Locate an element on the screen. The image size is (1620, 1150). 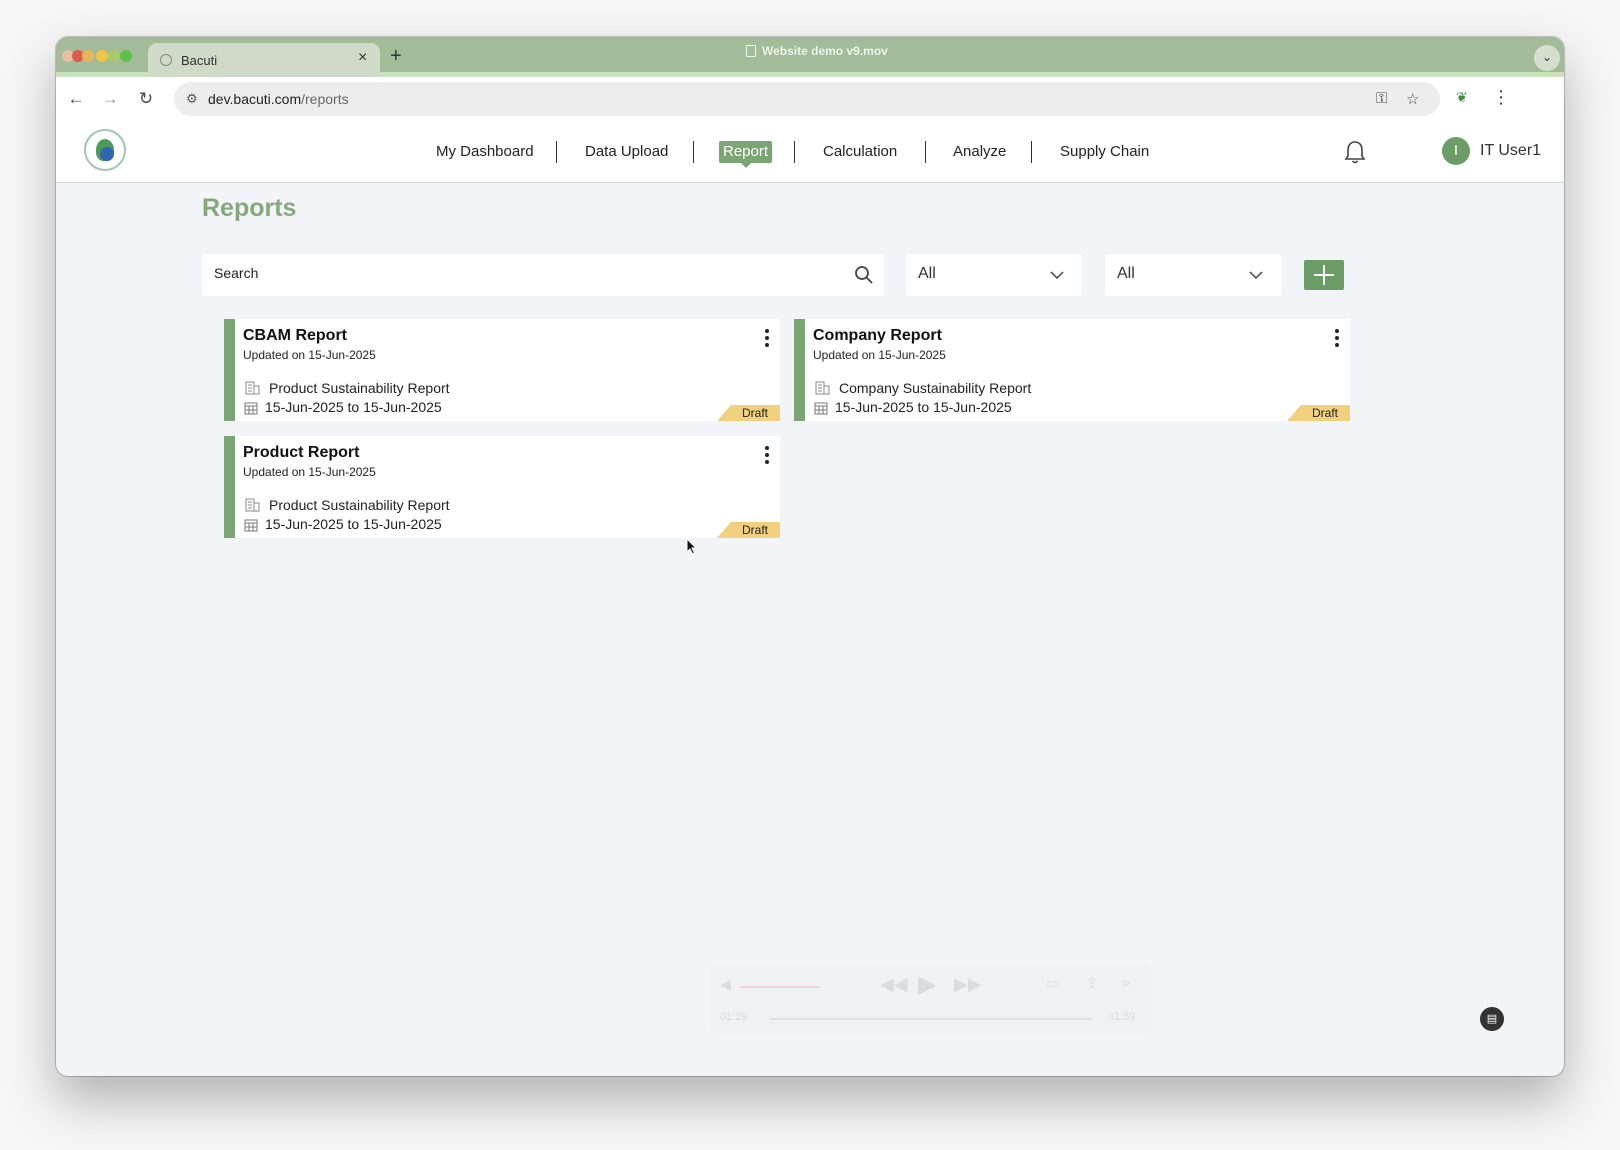
card-title: Product Report is located at coordinates (301, 453).